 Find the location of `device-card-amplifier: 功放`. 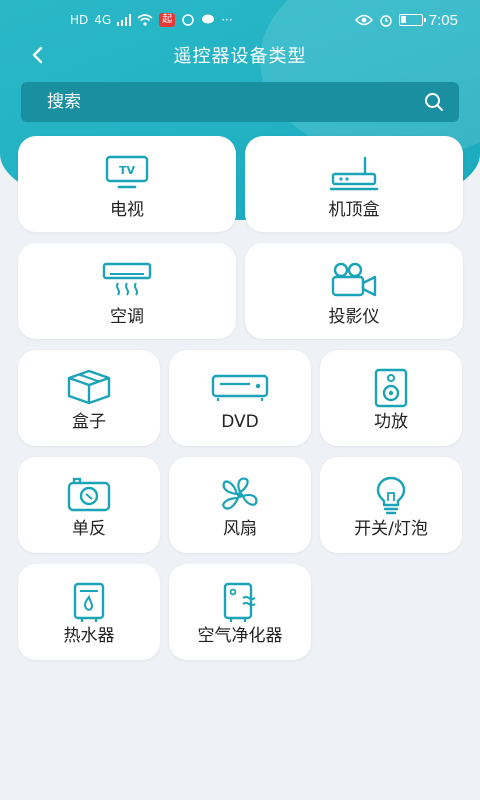

device-card-amplifier: 功放 is located at coordinates (391, 398).